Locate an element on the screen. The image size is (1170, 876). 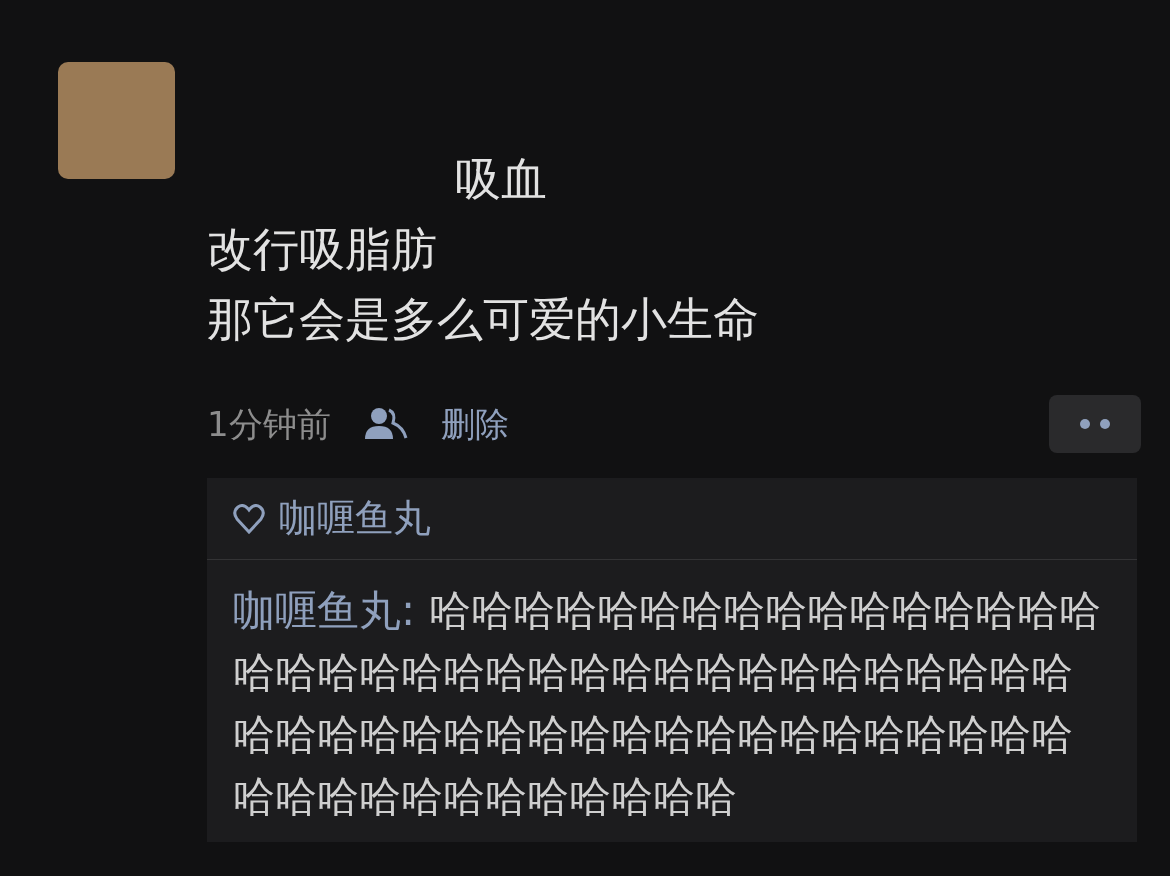
post-text: 改行吸脂肪 is located at coordinates (322, 249).